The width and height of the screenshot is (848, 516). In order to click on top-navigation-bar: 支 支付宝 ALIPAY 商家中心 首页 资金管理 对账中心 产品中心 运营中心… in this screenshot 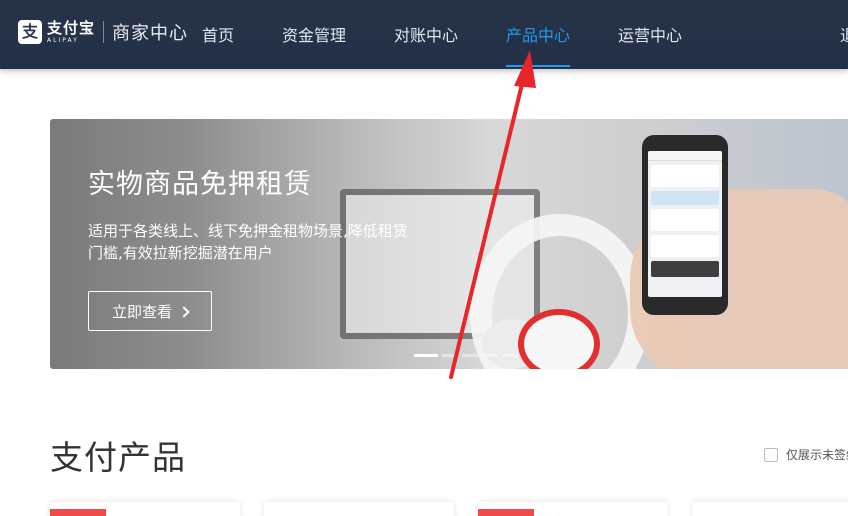, I will do `click(424, 34)`.